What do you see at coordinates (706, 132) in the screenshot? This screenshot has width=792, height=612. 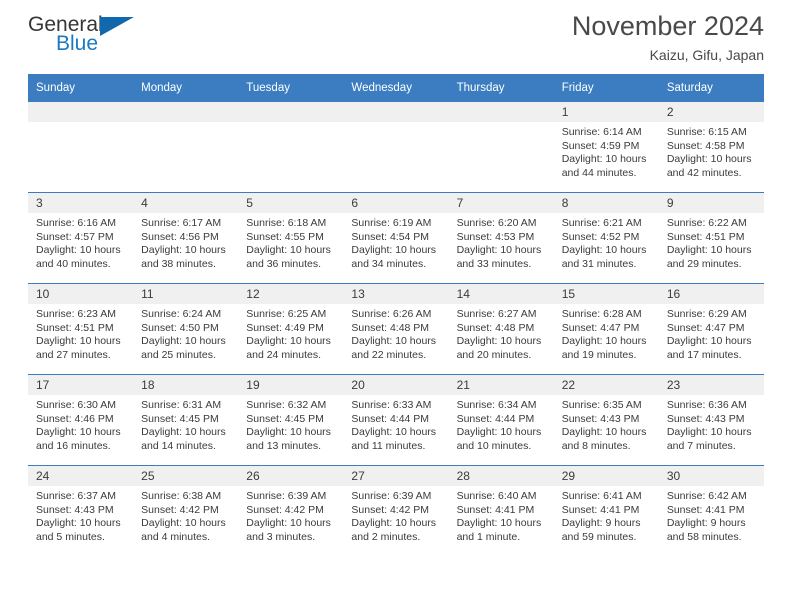 I see `sunrise-time: Sunrise: 6:15 AM` at bounding box center [706, 132].